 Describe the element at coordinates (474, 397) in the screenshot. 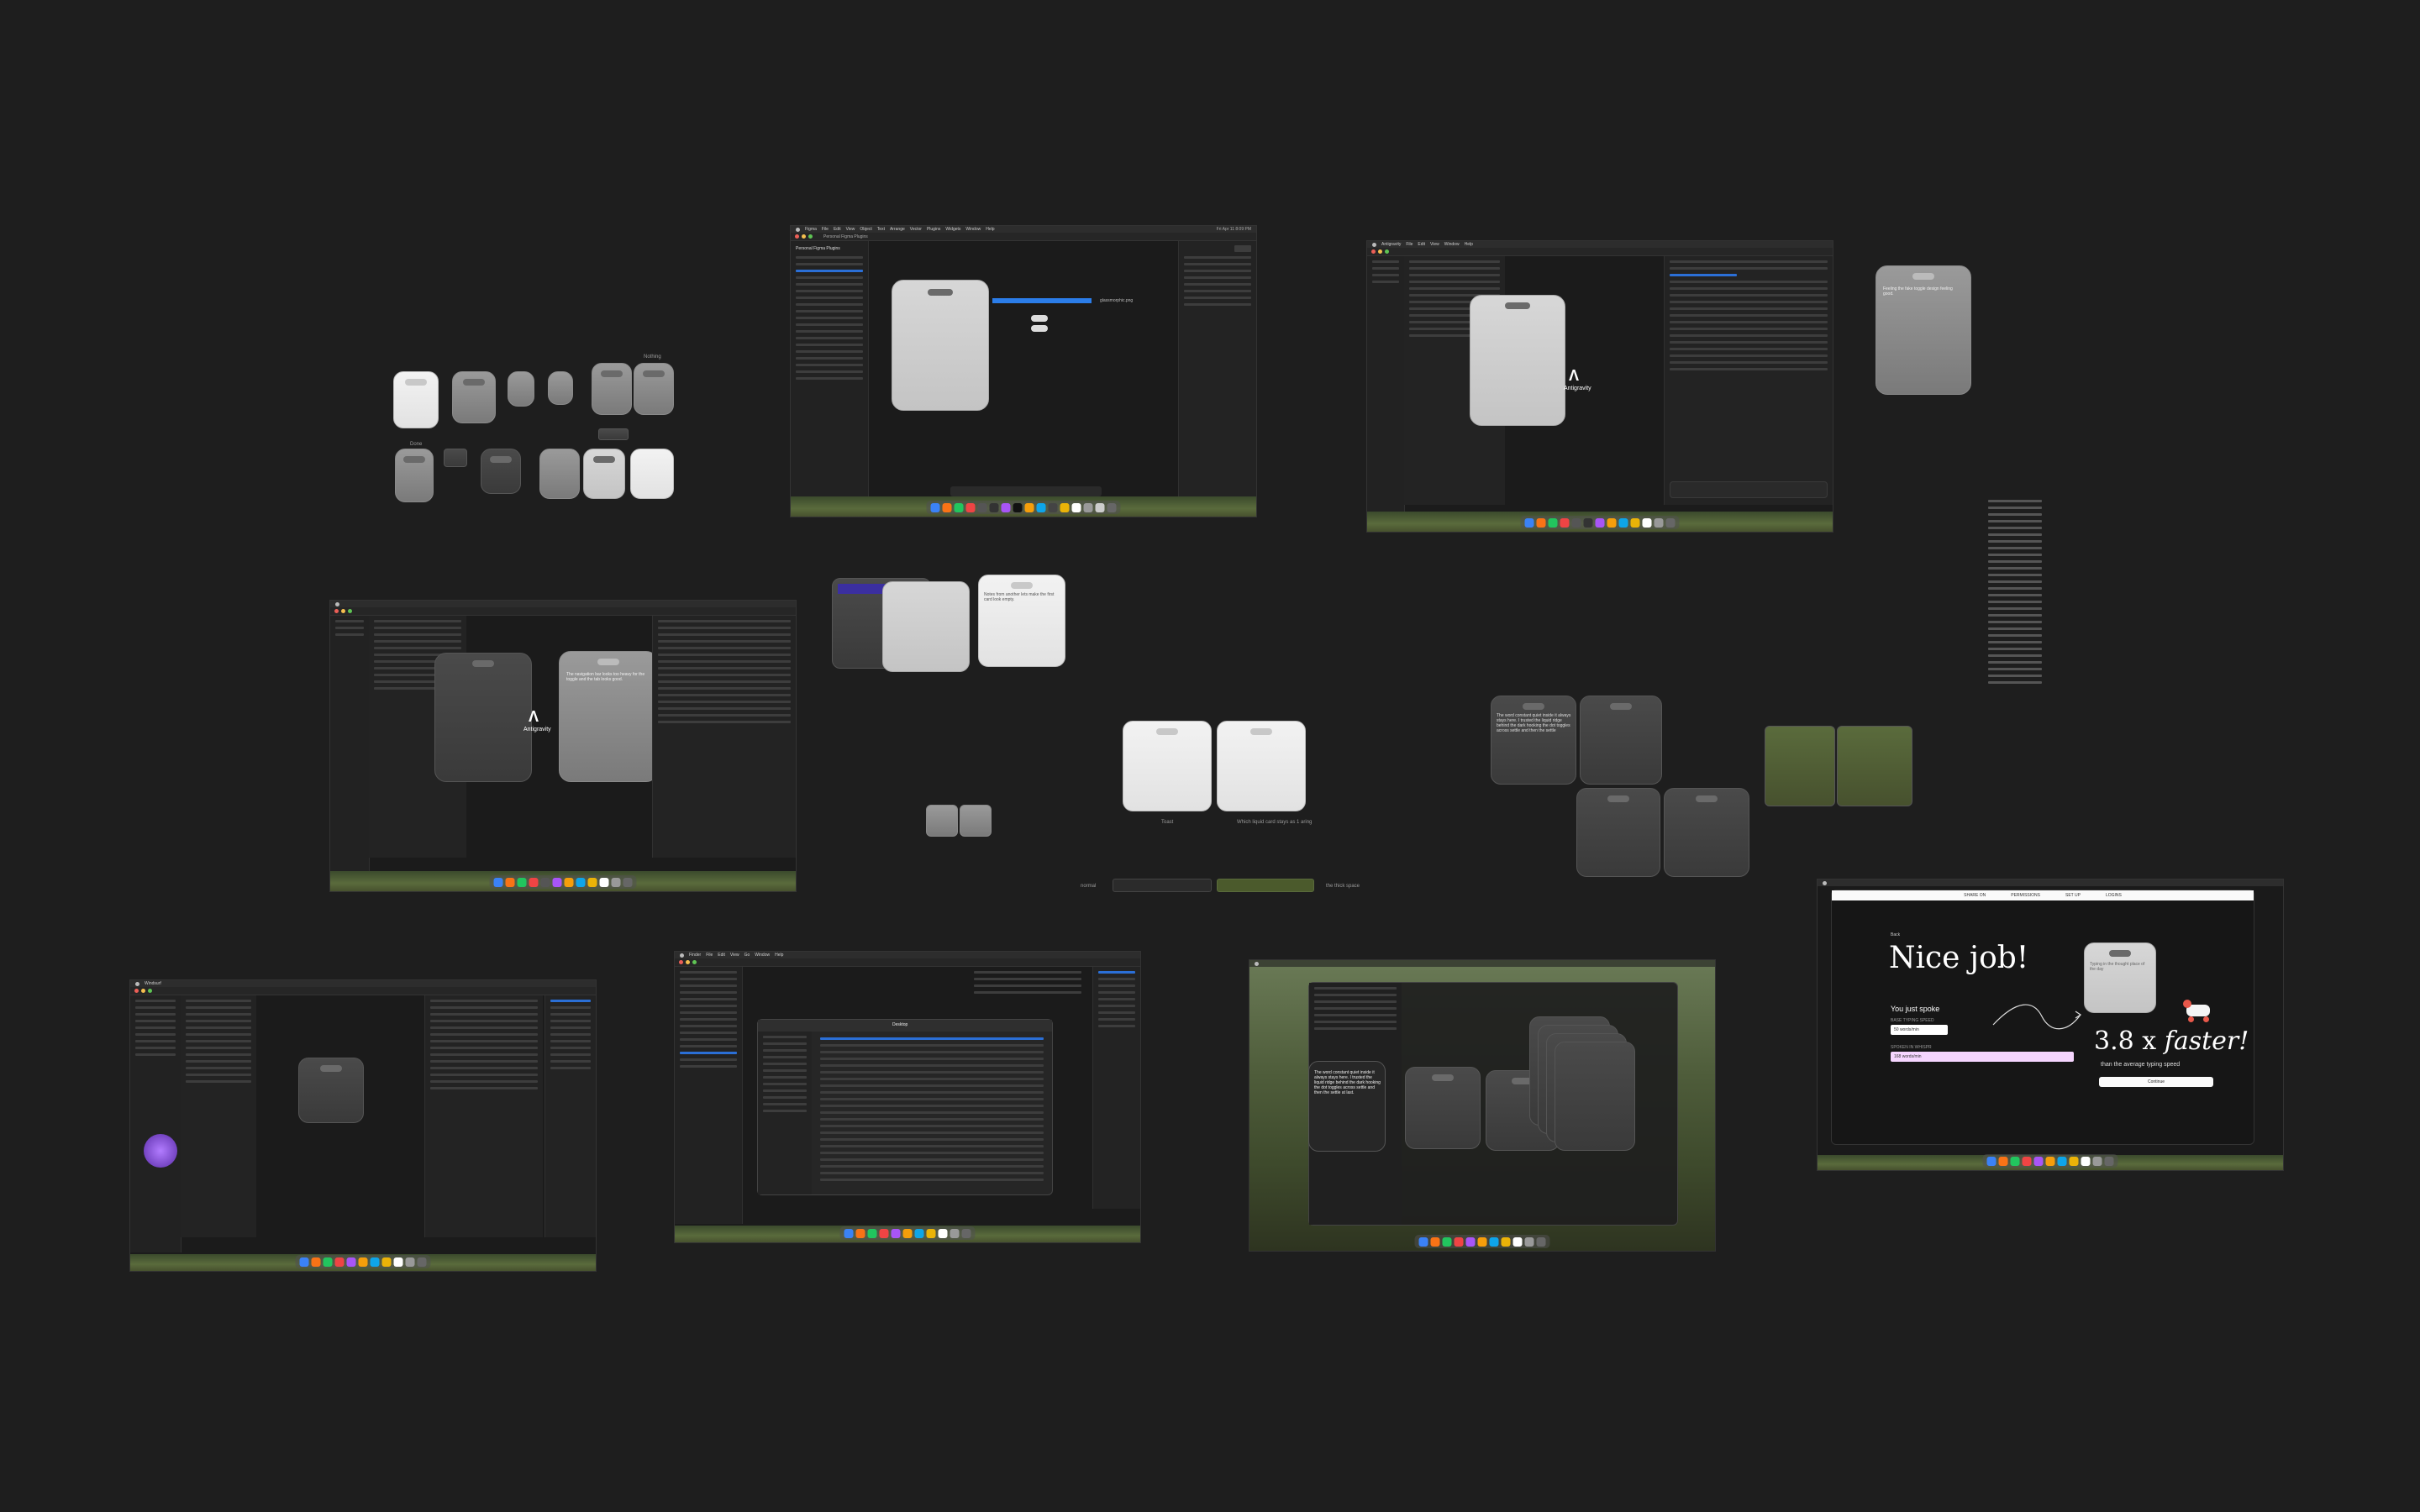

I see `card-grey` at that location.